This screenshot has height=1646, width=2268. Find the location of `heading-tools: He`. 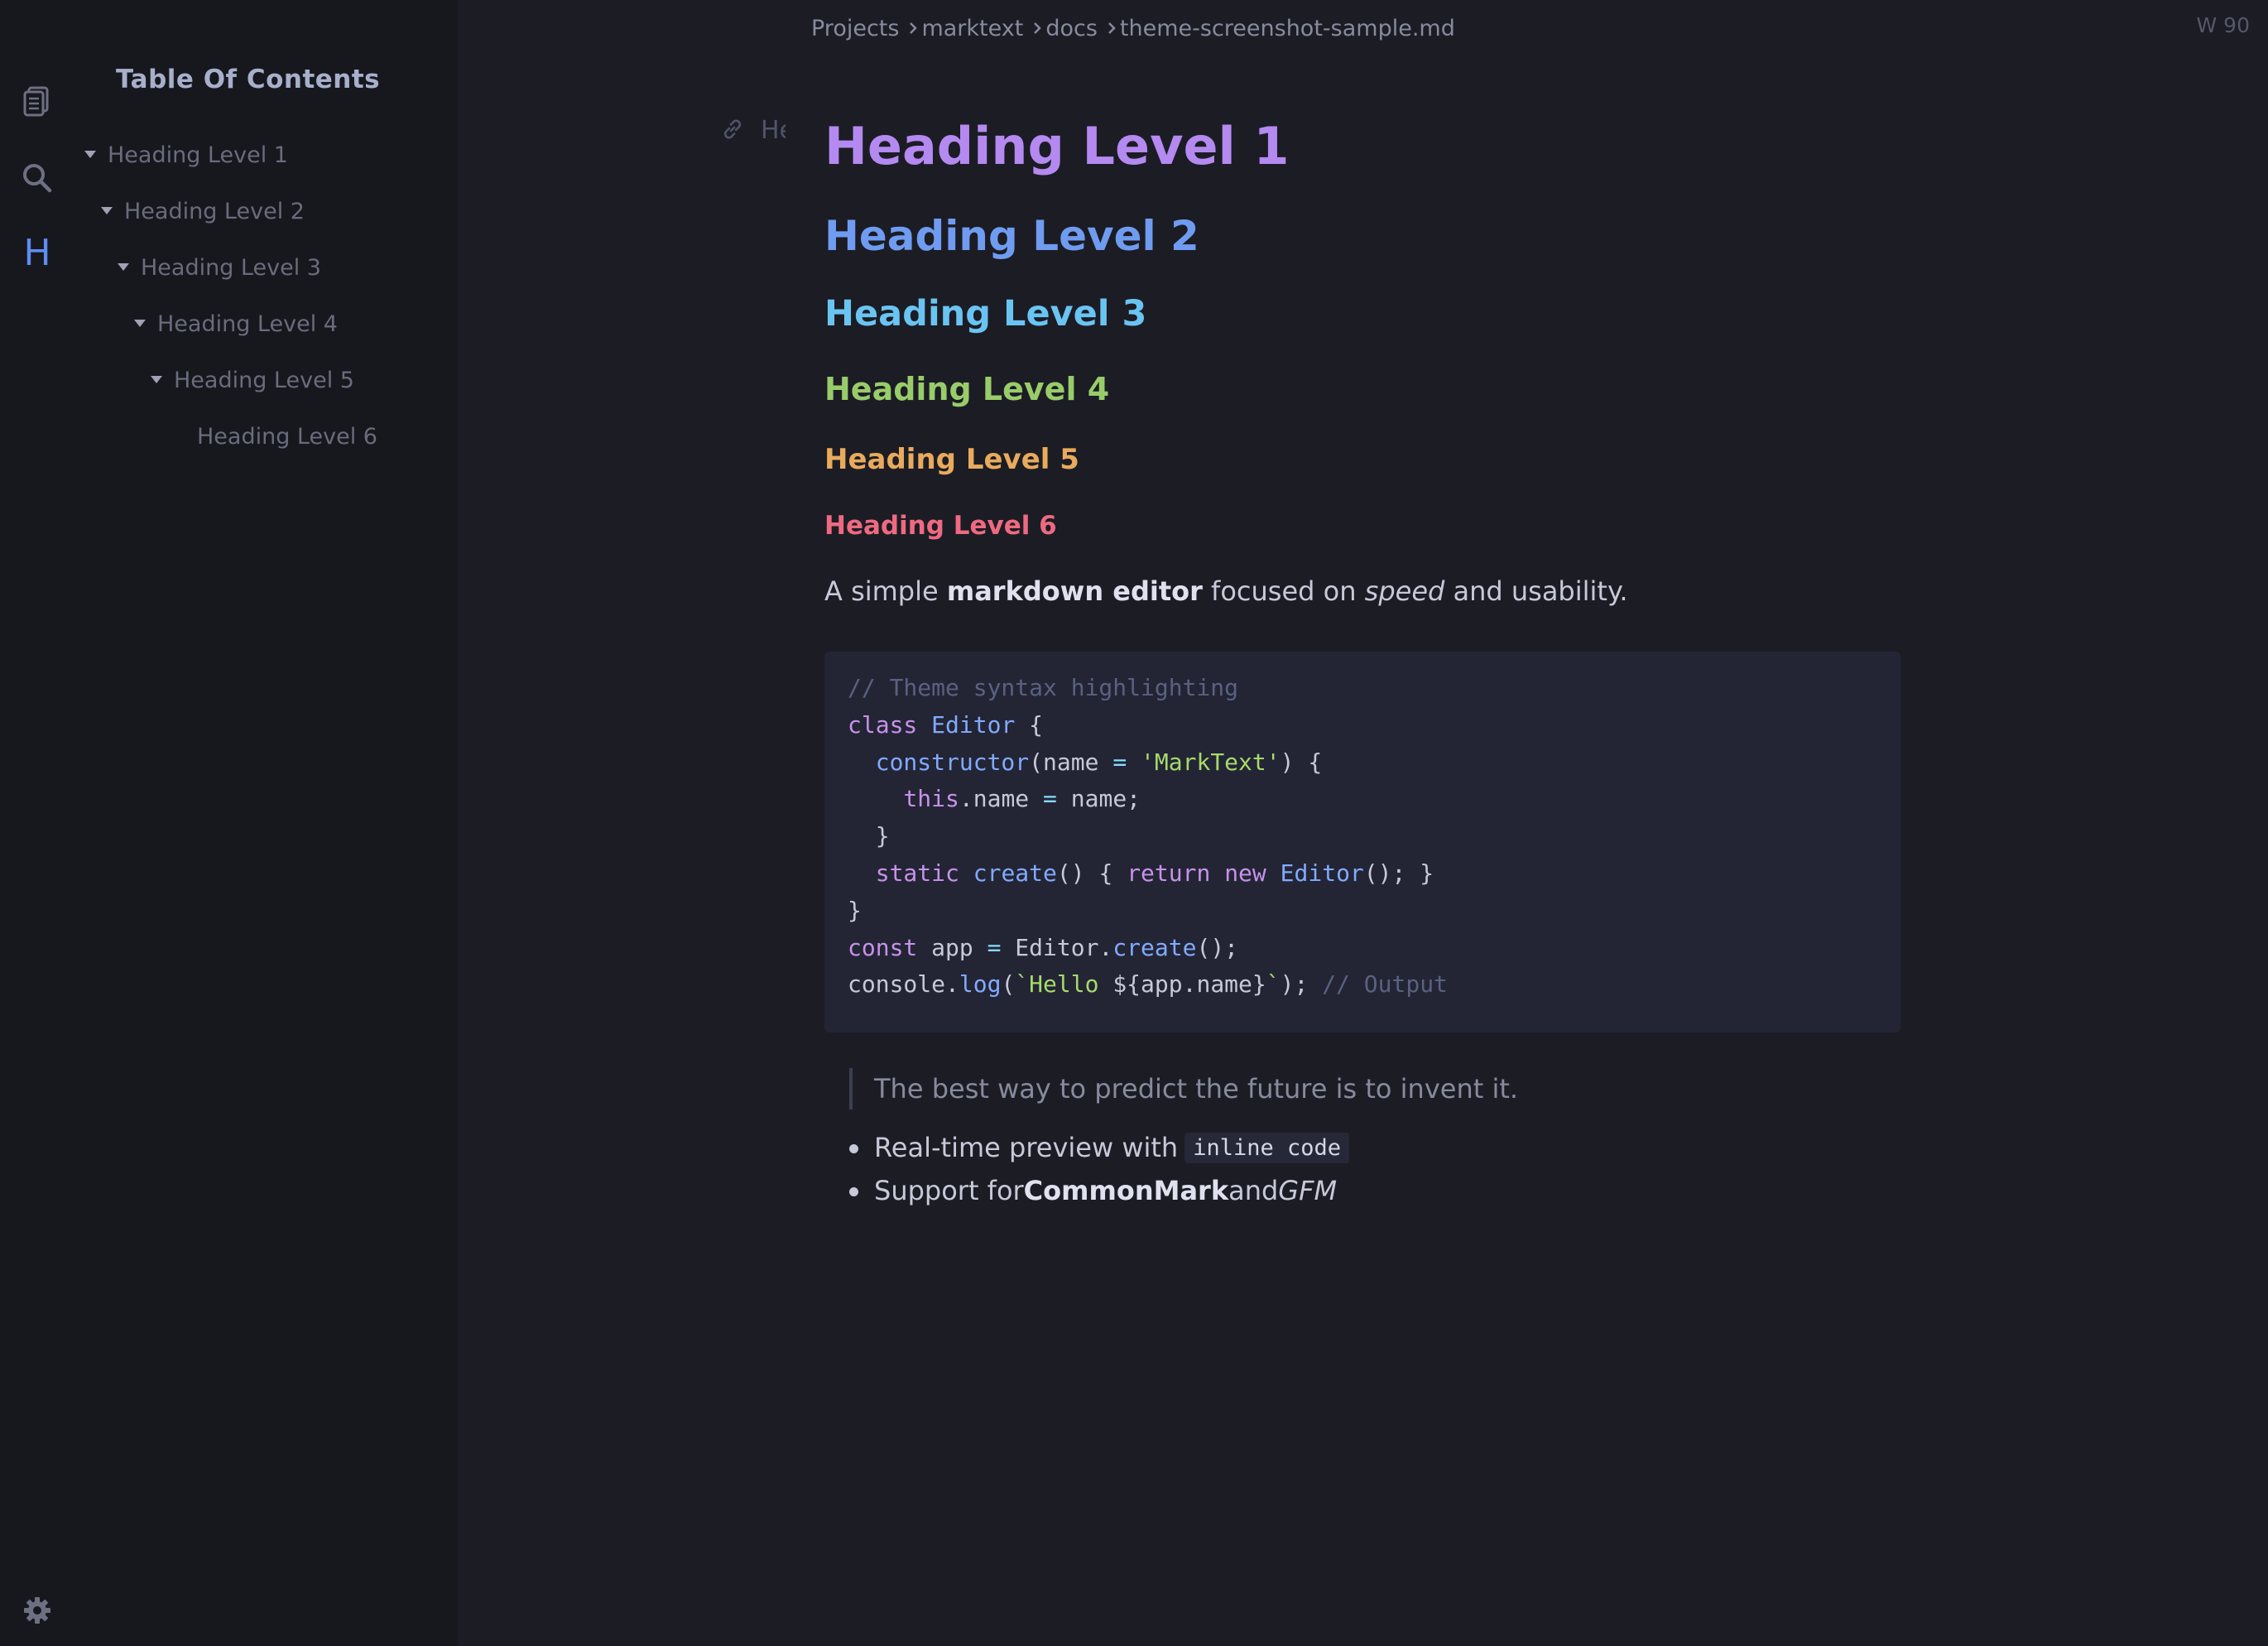

heading-tools: He is located at coordinates (753, 130).